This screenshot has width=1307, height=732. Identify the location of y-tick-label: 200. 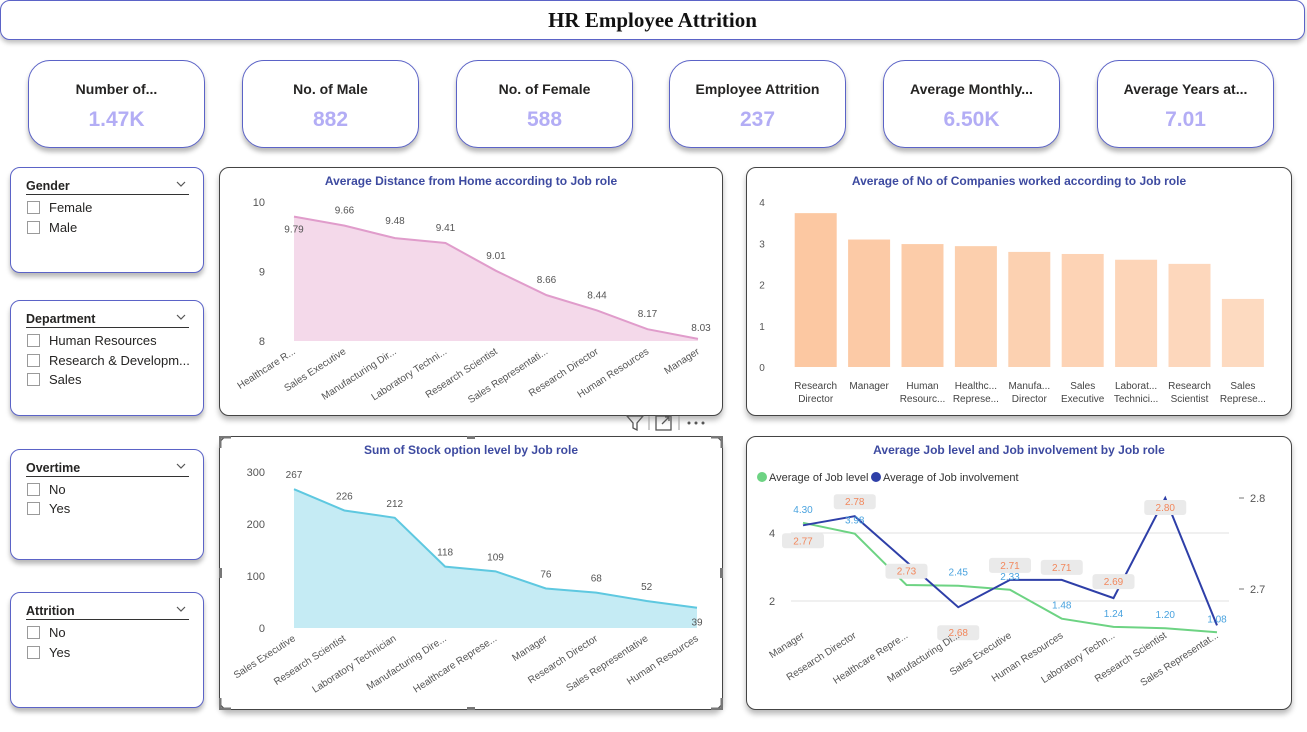
(256, 525).